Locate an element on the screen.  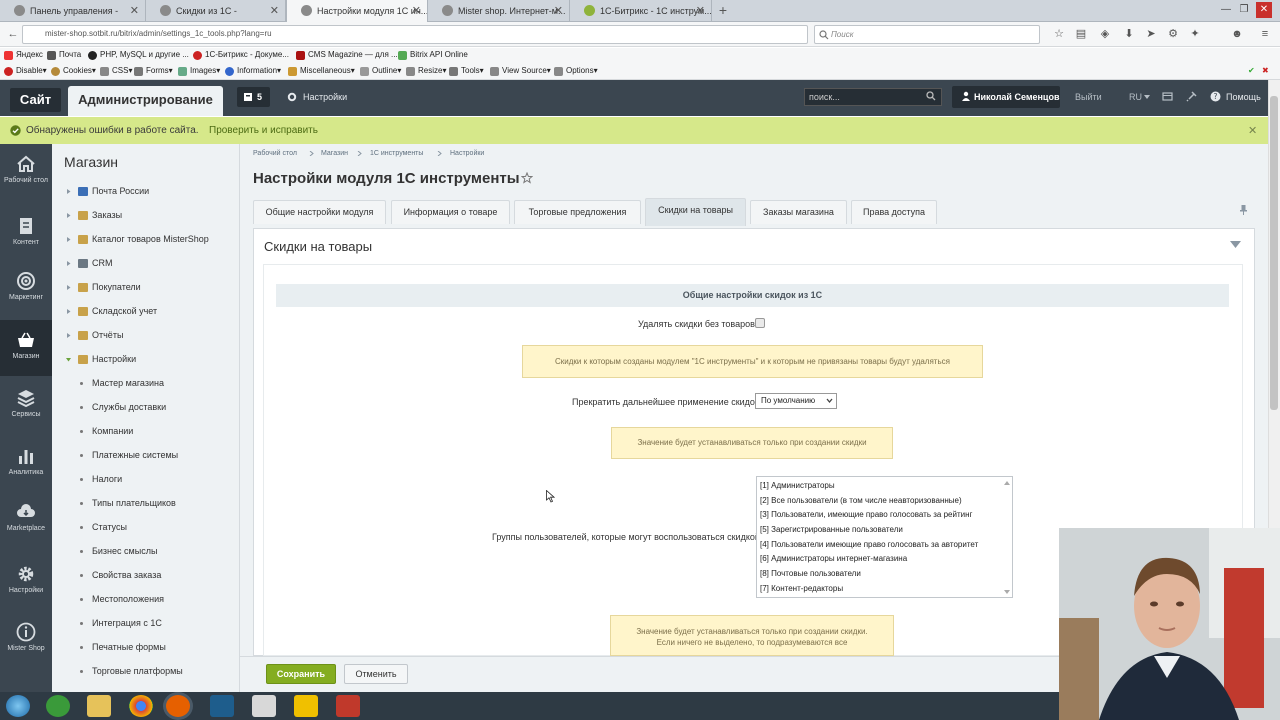
pocket-icon: ◈ is located at coordinates (1105, 34).